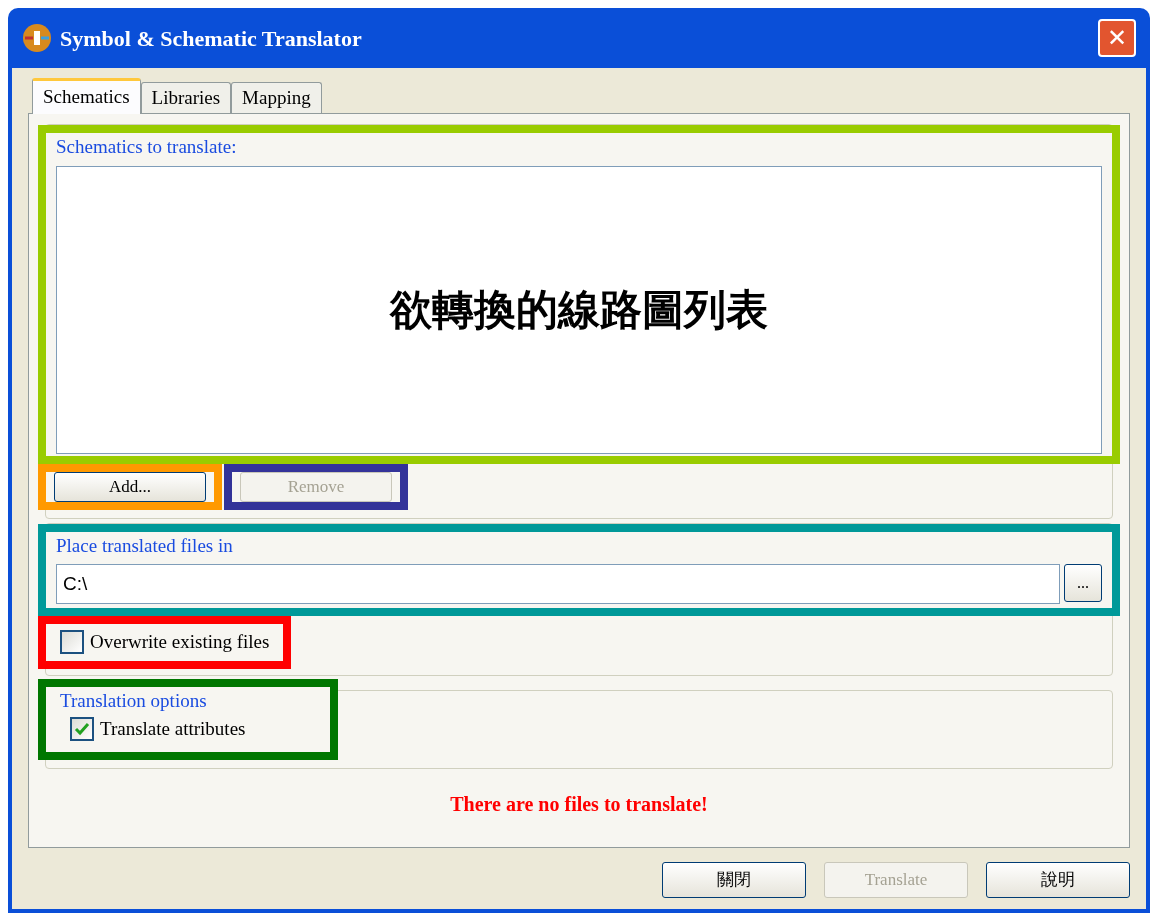  I want to click on group-legend: Place translated files in, so click(579, 545).